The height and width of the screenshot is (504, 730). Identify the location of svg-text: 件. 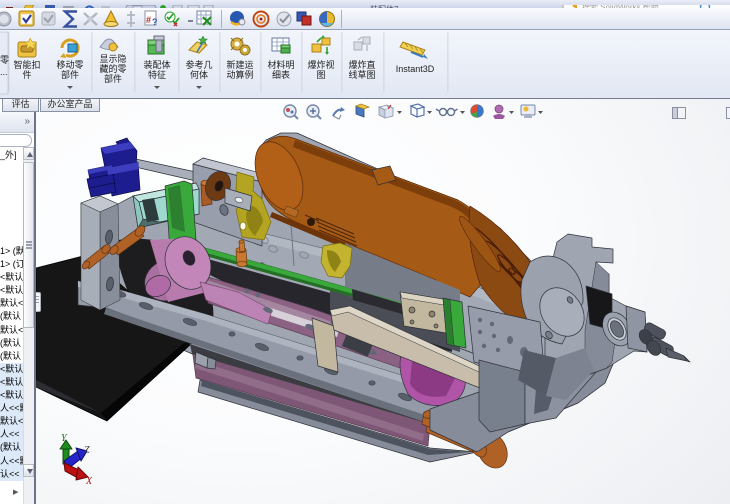
(26, 74).